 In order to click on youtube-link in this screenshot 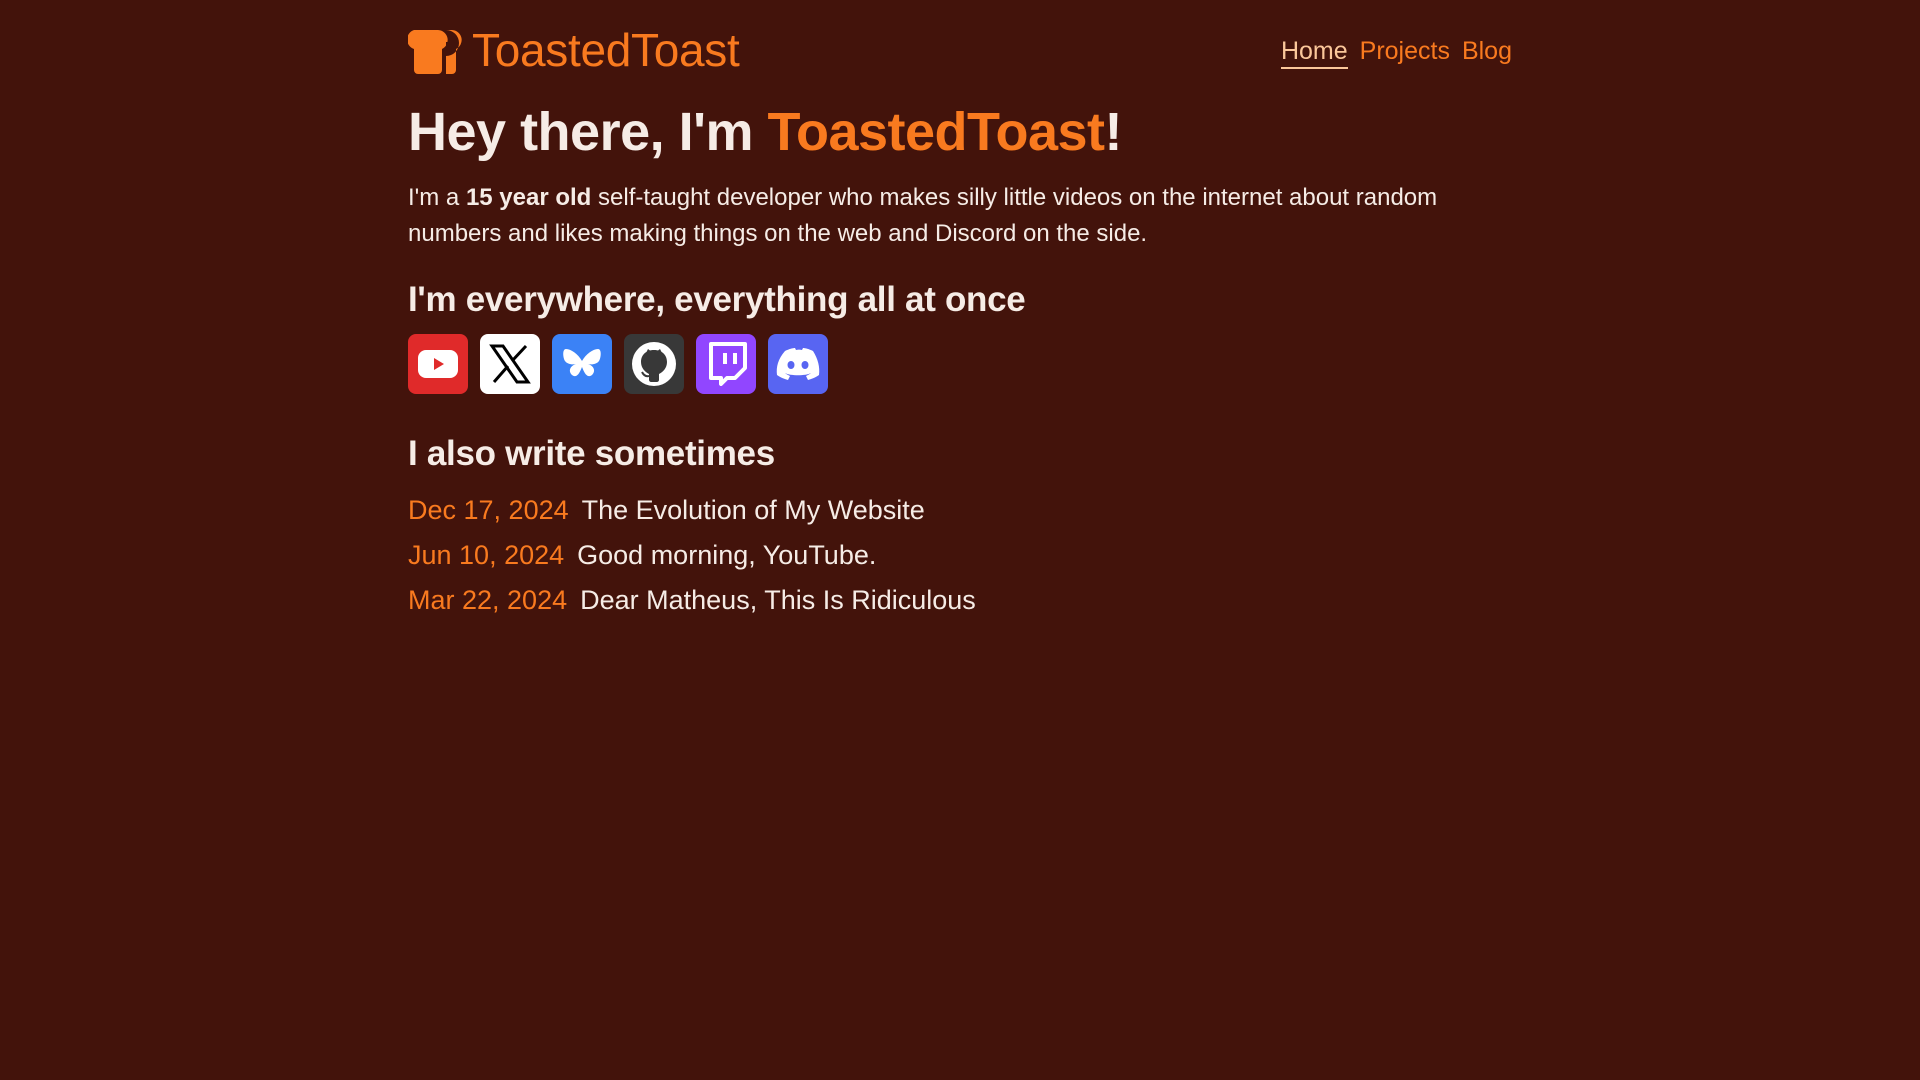, I will do `click(438, 364)`.